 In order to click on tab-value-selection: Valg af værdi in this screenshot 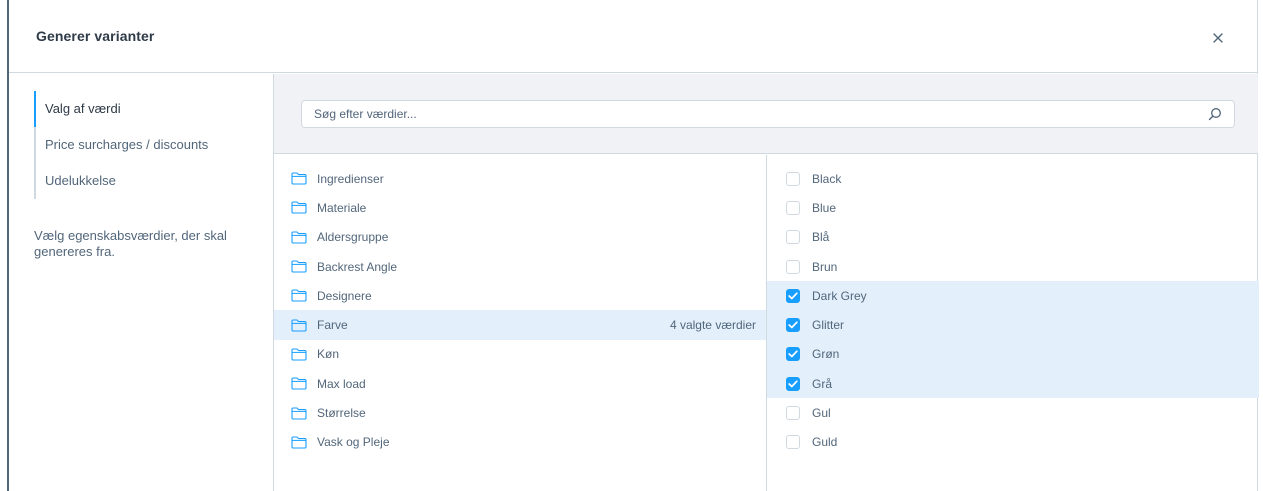, I will do `click(121, 109)`.